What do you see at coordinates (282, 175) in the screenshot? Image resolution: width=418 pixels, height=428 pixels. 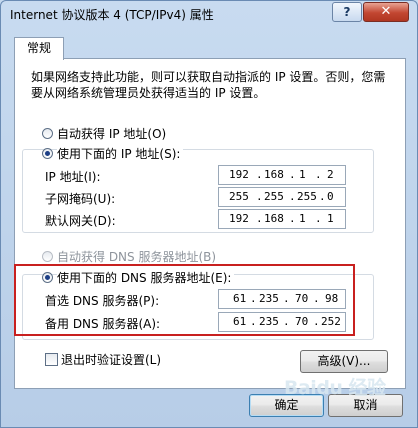 I see `ip-address-input: 192. 168. 1. 2` at bounding box center [282, 175].